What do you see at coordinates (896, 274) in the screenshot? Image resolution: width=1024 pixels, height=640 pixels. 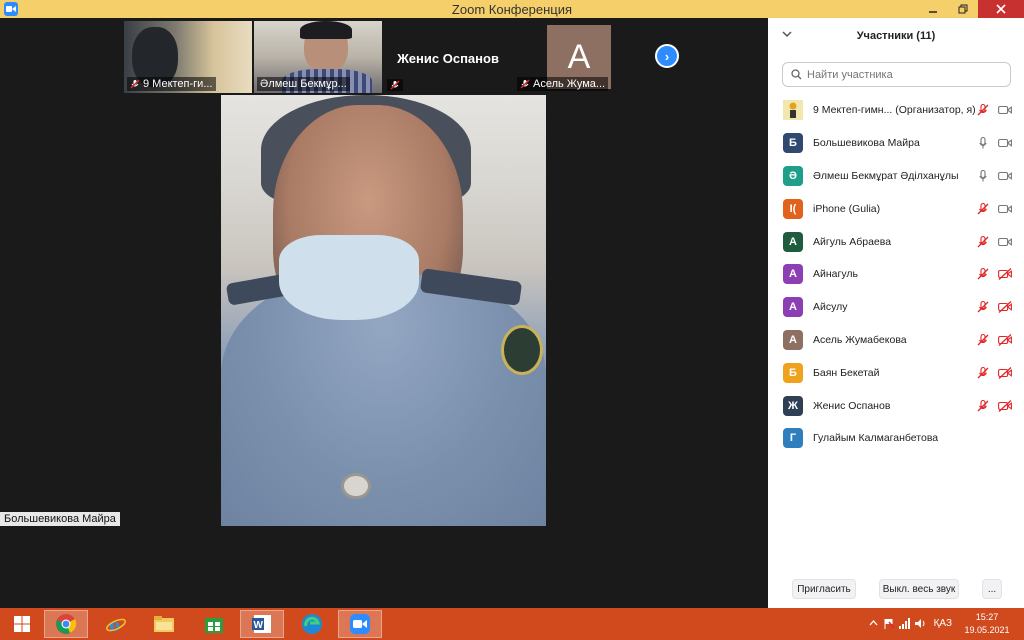 I see `participant-row: А Айнагуль` at bounding box center [896, 274].